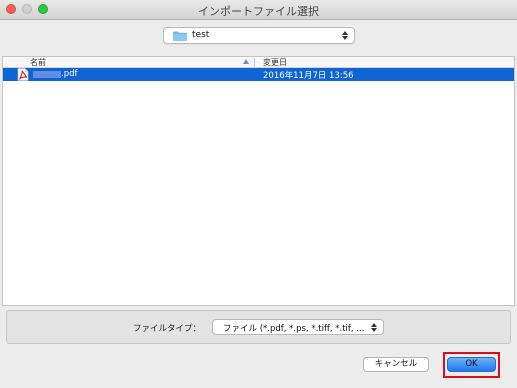 Image resolution: width=517 pixels, height=388 pixels. What do you see at coordinates (167, 329) in the screenshot?
I see `file-type-label: ファイルタイプ：` at bounding box center [167, 329].